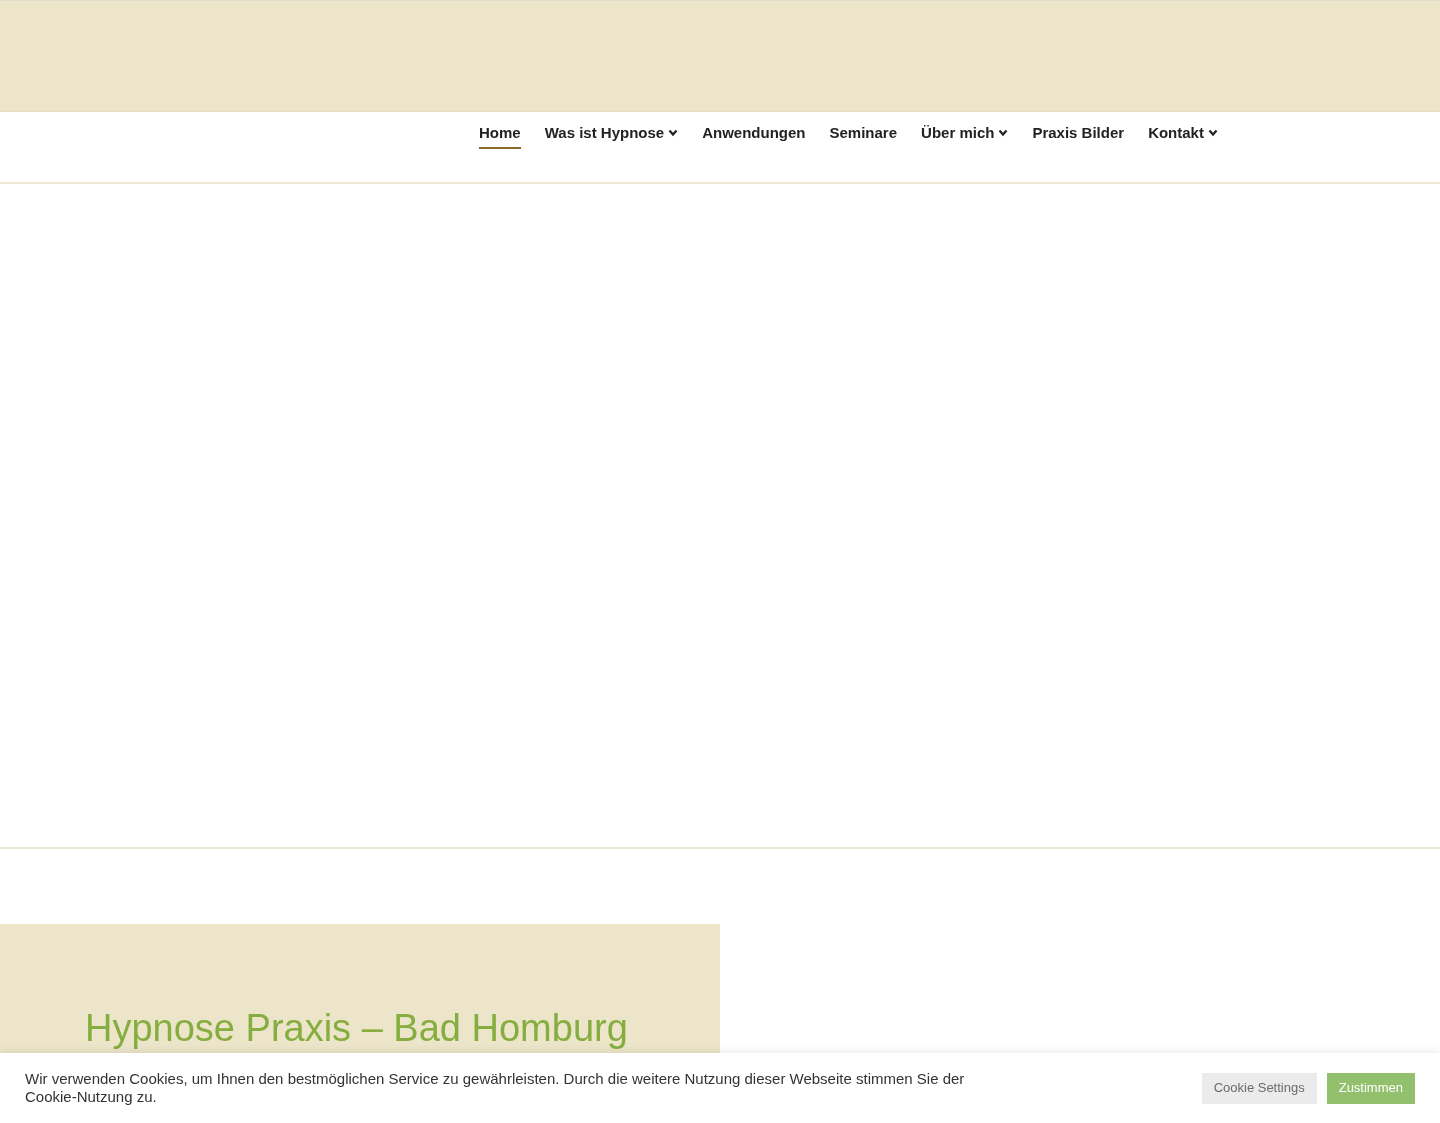  What do you see at coordinates (754, 135) in the screenshot?
I see `nav-link: Anwendungen` at bounding box center [754, 135].